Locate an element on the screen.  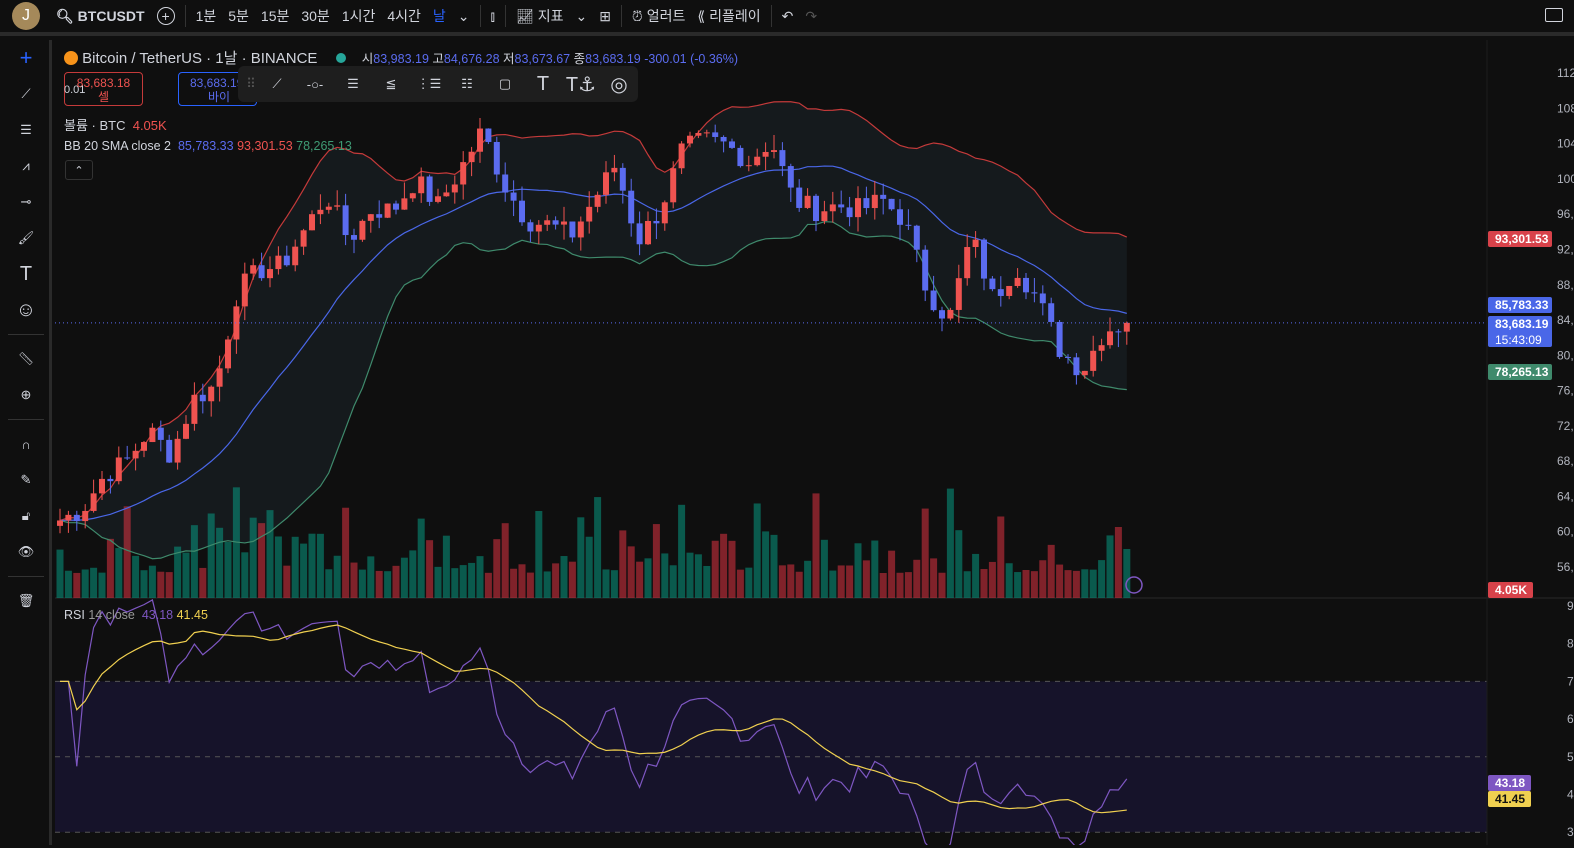
collapse-legend-button: ⌃ is located at coordinates (79, 170).